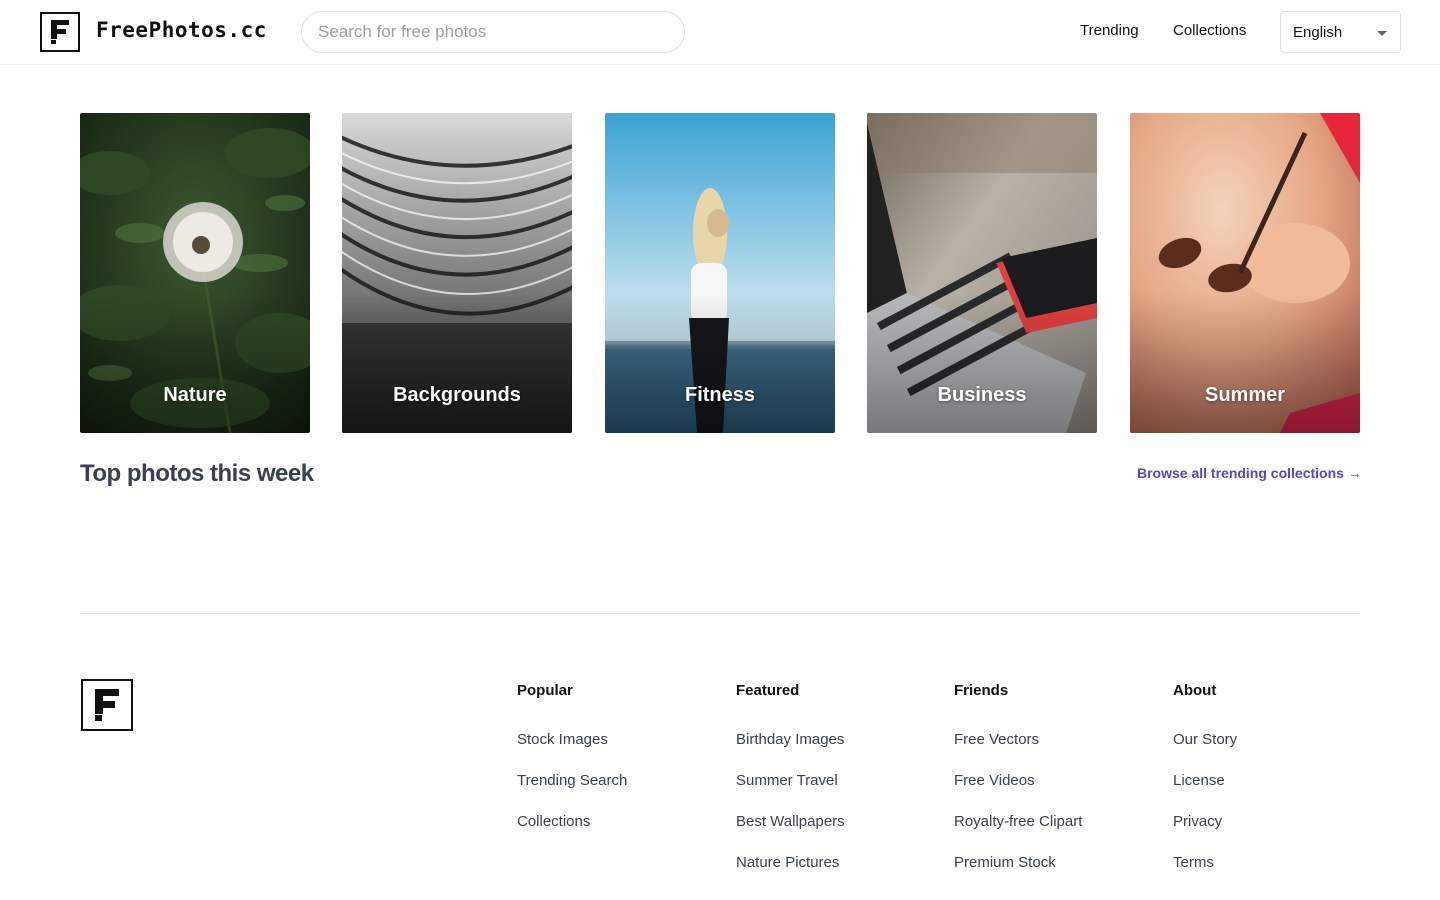 Image resolution: width=1440 pixels, height=900 pixels. I want to click on section-title: Top photos this week, so click(197, 473).